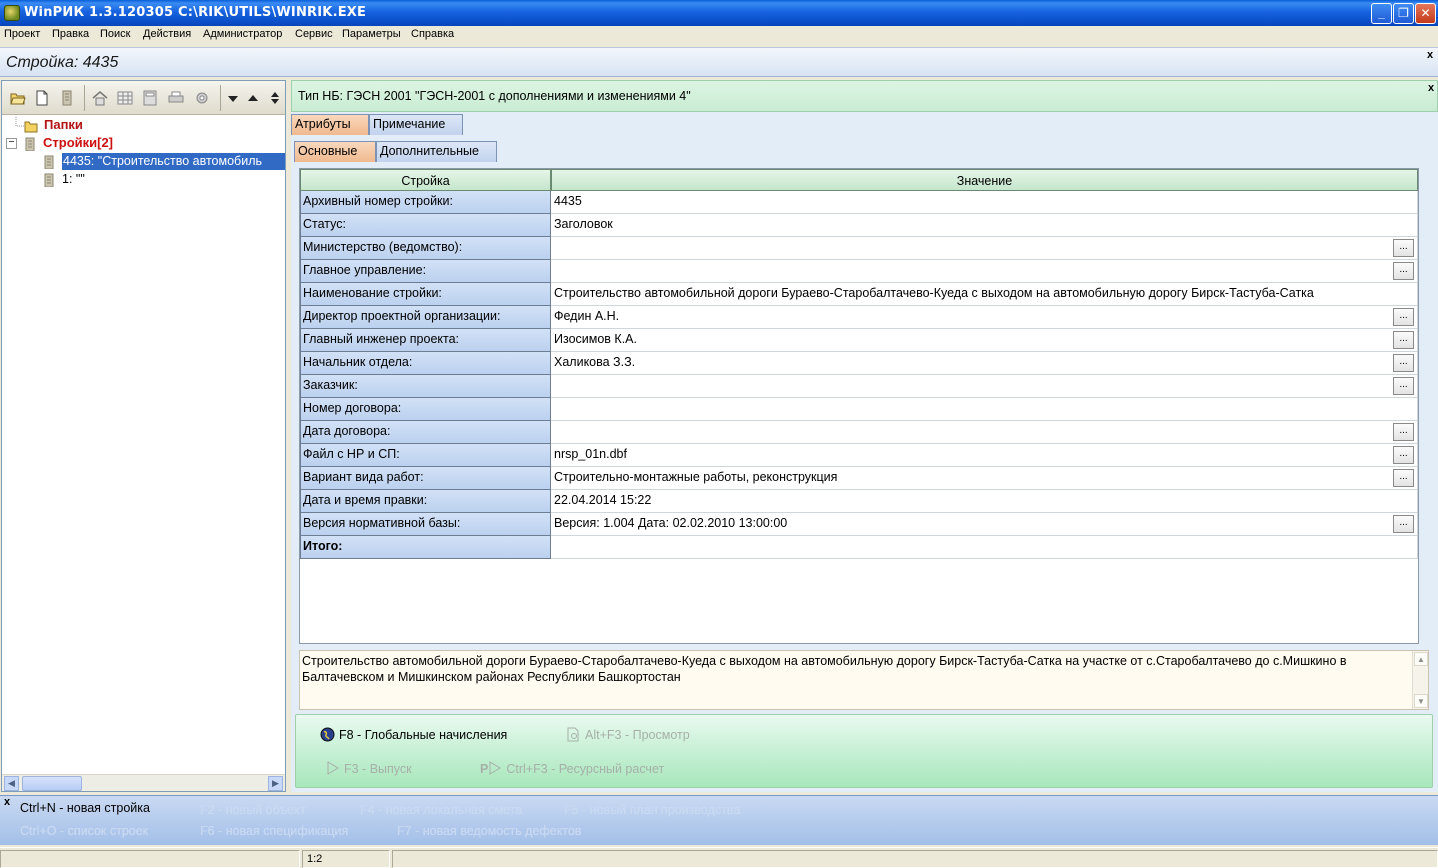  I want to click on table-row: Номер договора:, so click(859, 409).